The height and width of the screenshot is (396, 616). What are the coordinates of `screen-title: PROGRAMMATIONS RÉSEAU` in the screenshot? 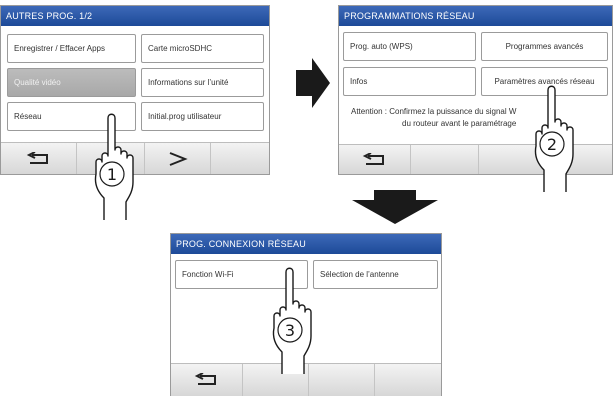 It's located at (475, 16).